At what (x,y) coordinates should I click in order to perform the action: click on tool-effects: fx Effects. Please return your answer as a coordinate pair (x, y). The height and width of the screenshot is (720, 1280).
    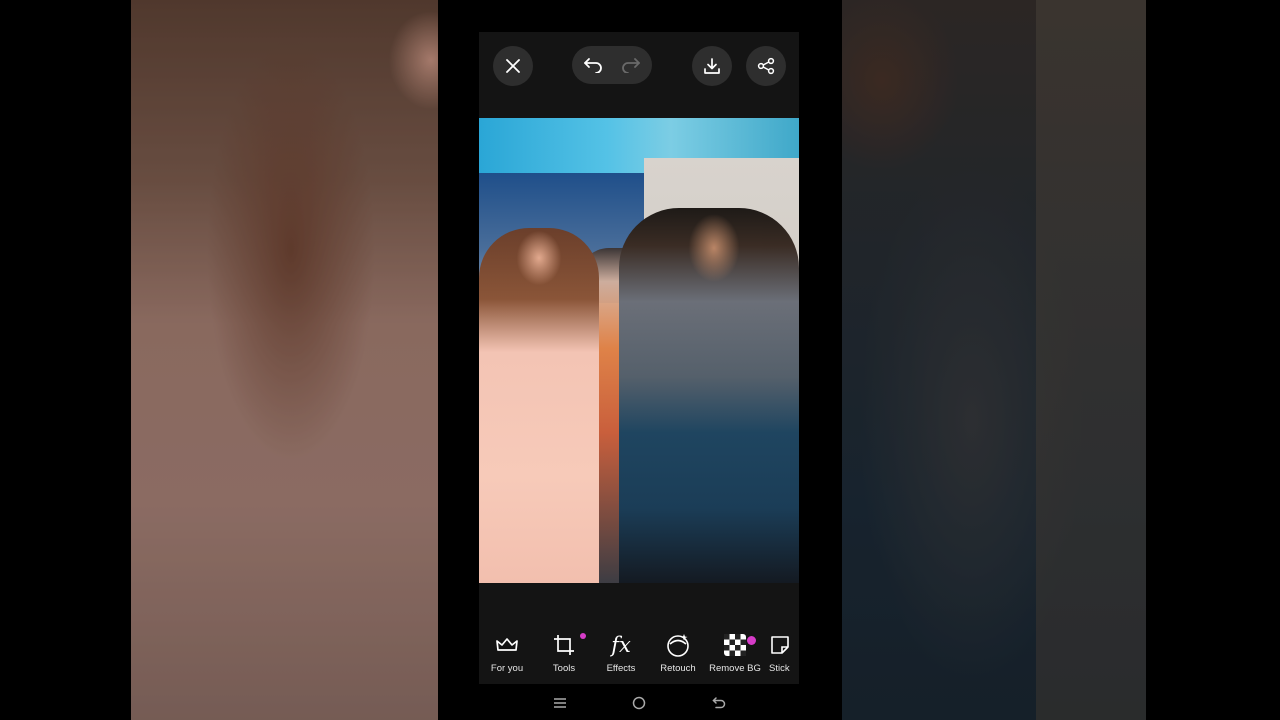
    Looking at the image, I should click on (621, 655).